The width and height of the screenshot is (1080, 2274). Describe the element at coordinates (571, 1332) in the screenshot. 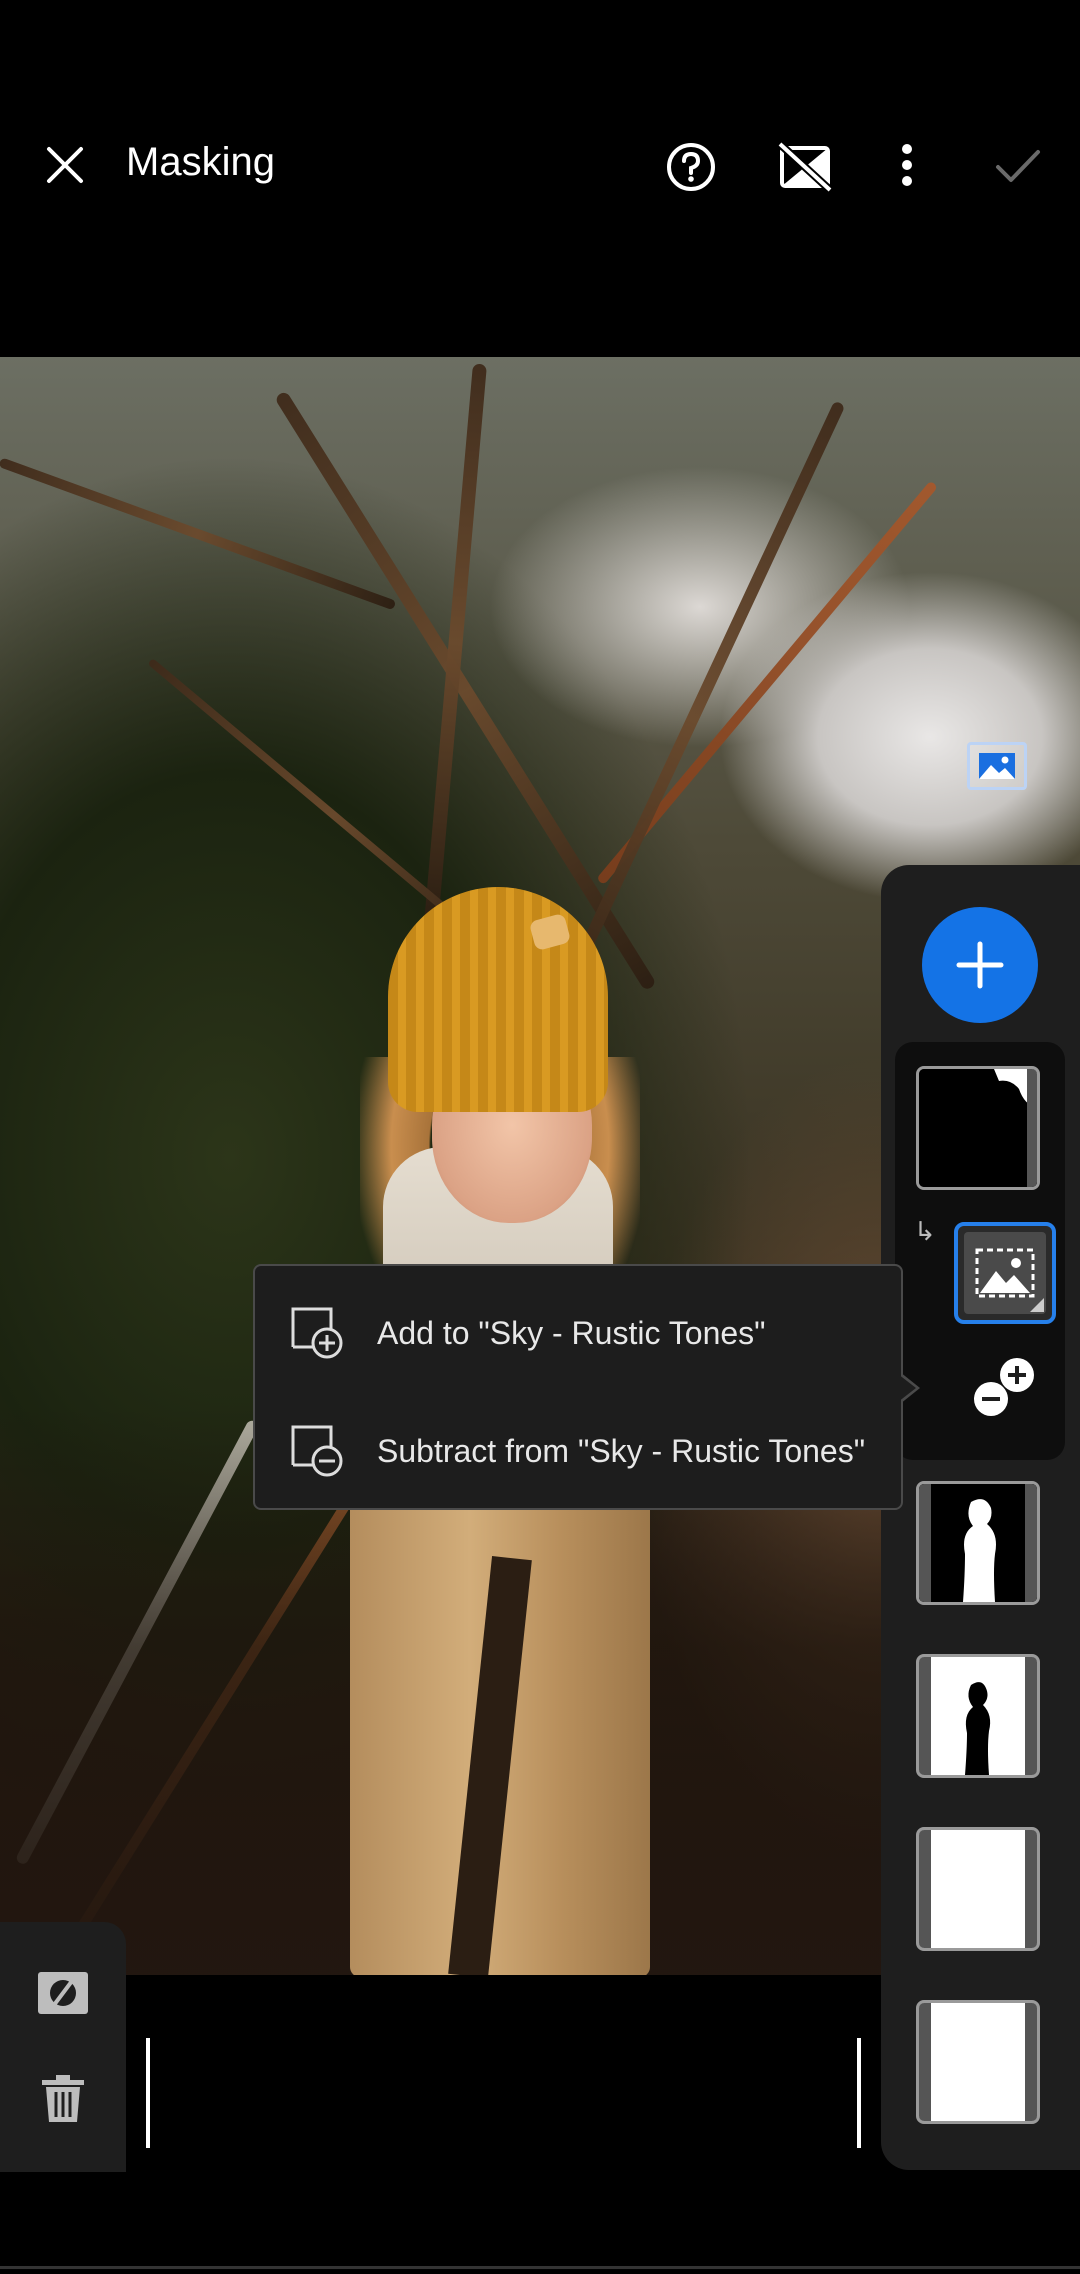

I see `menu-item-add-label: Add to "Sky - Rustic Tones"` at that location.